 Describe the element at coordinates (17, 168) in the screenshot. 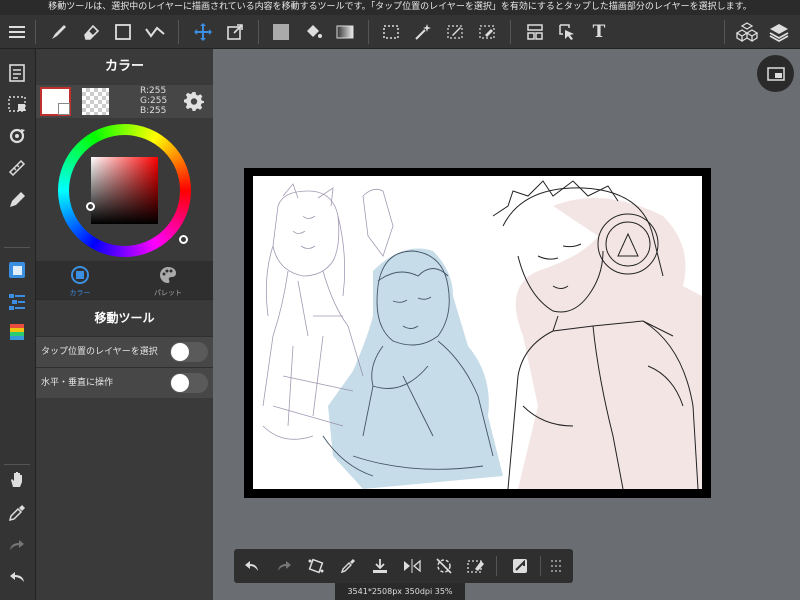

I see `ruler-icon` at that location.